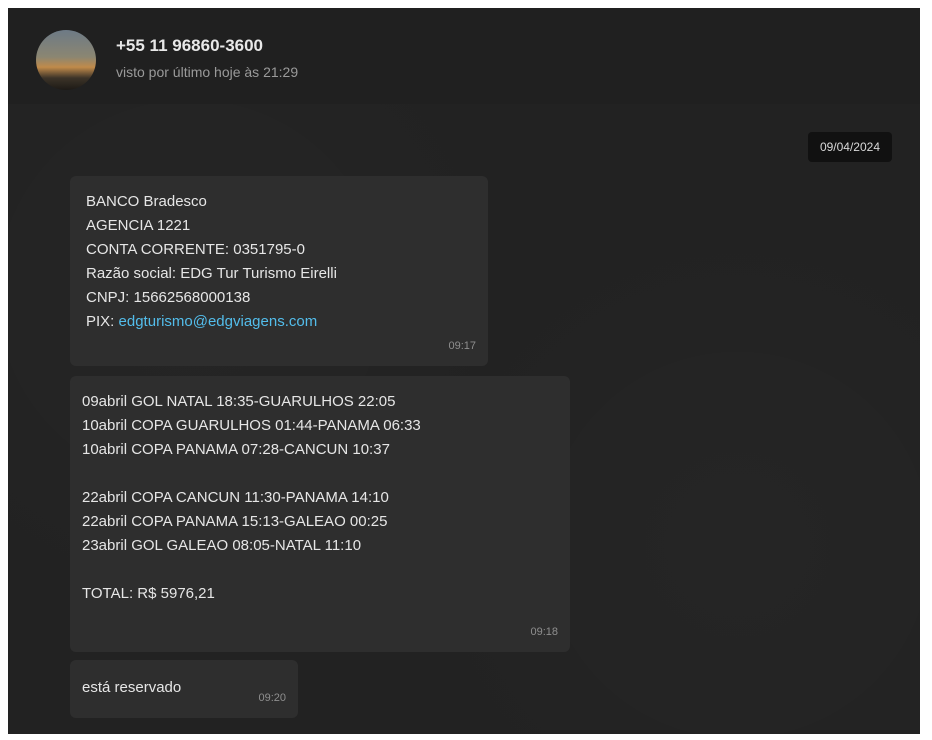 This screenshot has width=932, height=740. What do you see at coordinates (236, 449) in the screenshot?
I see `message-line: 10abril COPA PANAMA 07:28-CANCUN 10:37` at bounding box center [236, 449].